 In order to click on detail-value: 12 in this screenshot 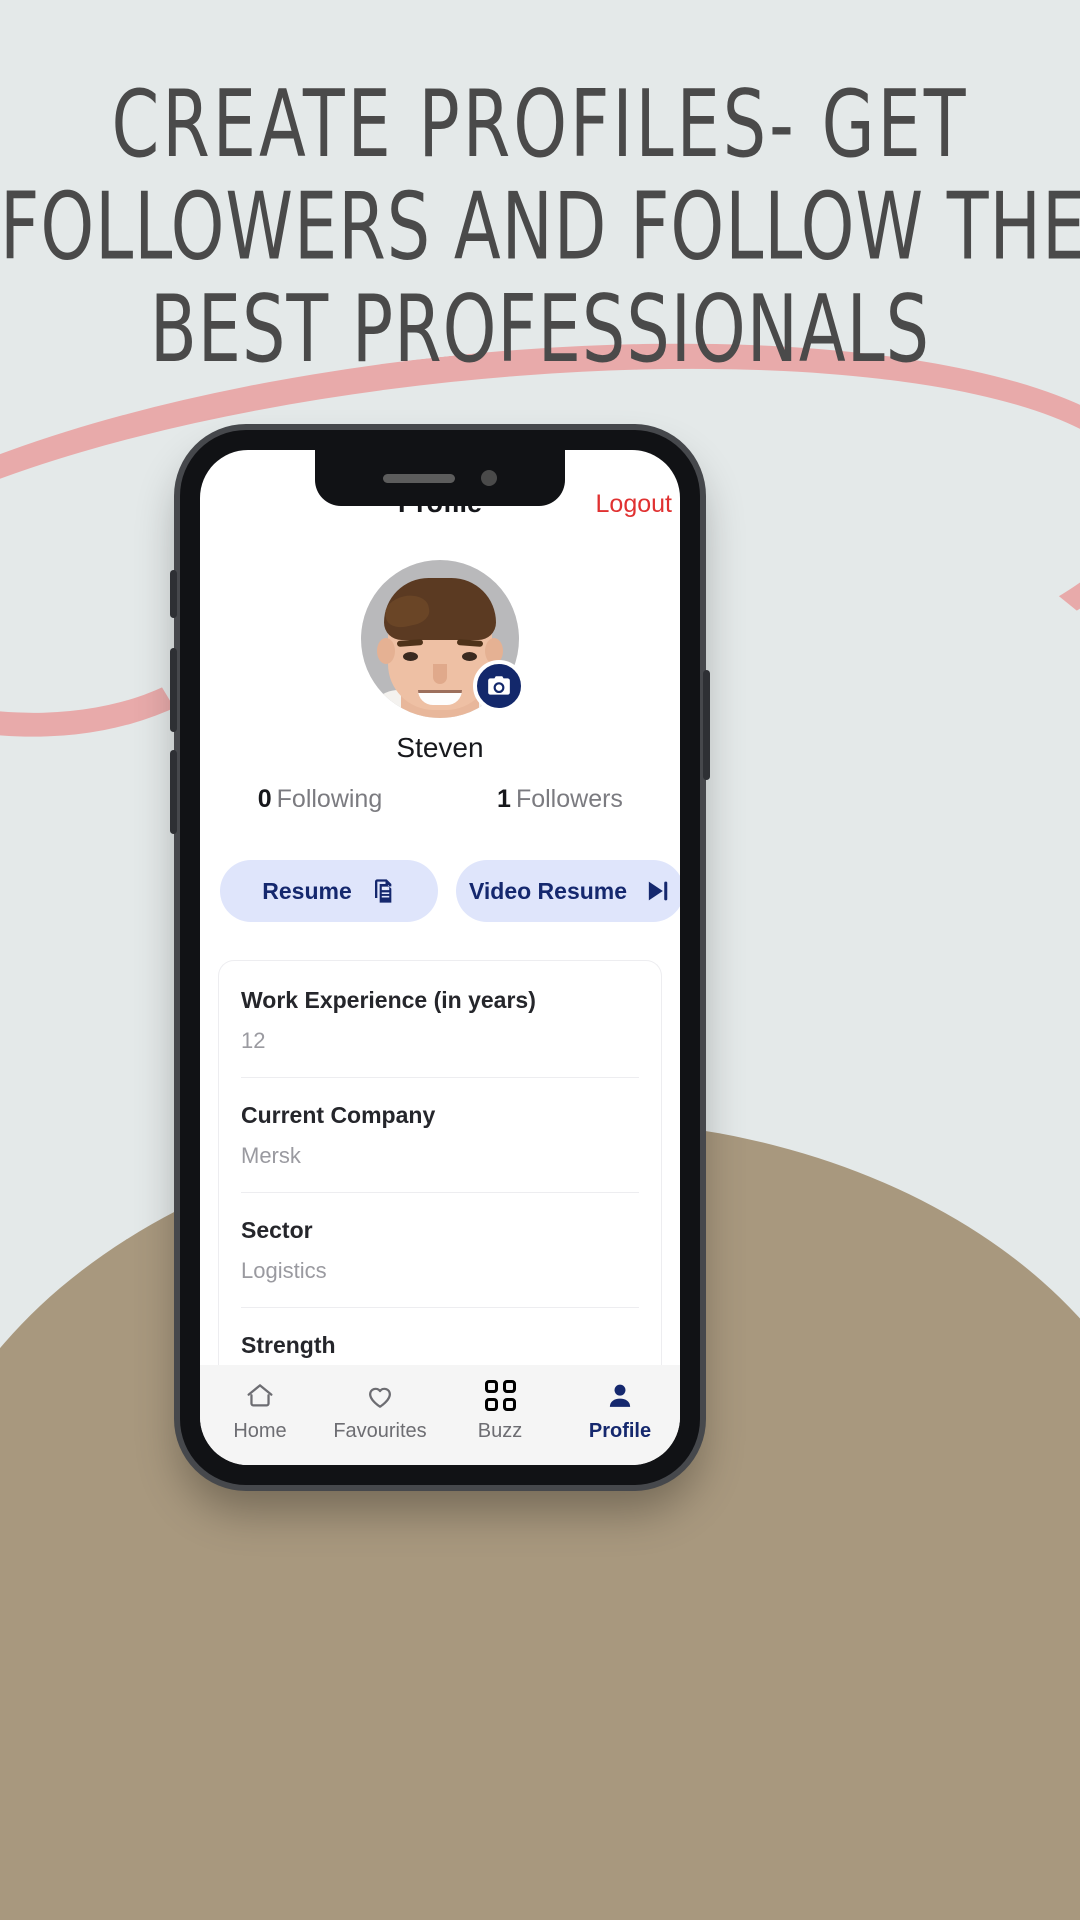, I will do `click(253, 1040)`.